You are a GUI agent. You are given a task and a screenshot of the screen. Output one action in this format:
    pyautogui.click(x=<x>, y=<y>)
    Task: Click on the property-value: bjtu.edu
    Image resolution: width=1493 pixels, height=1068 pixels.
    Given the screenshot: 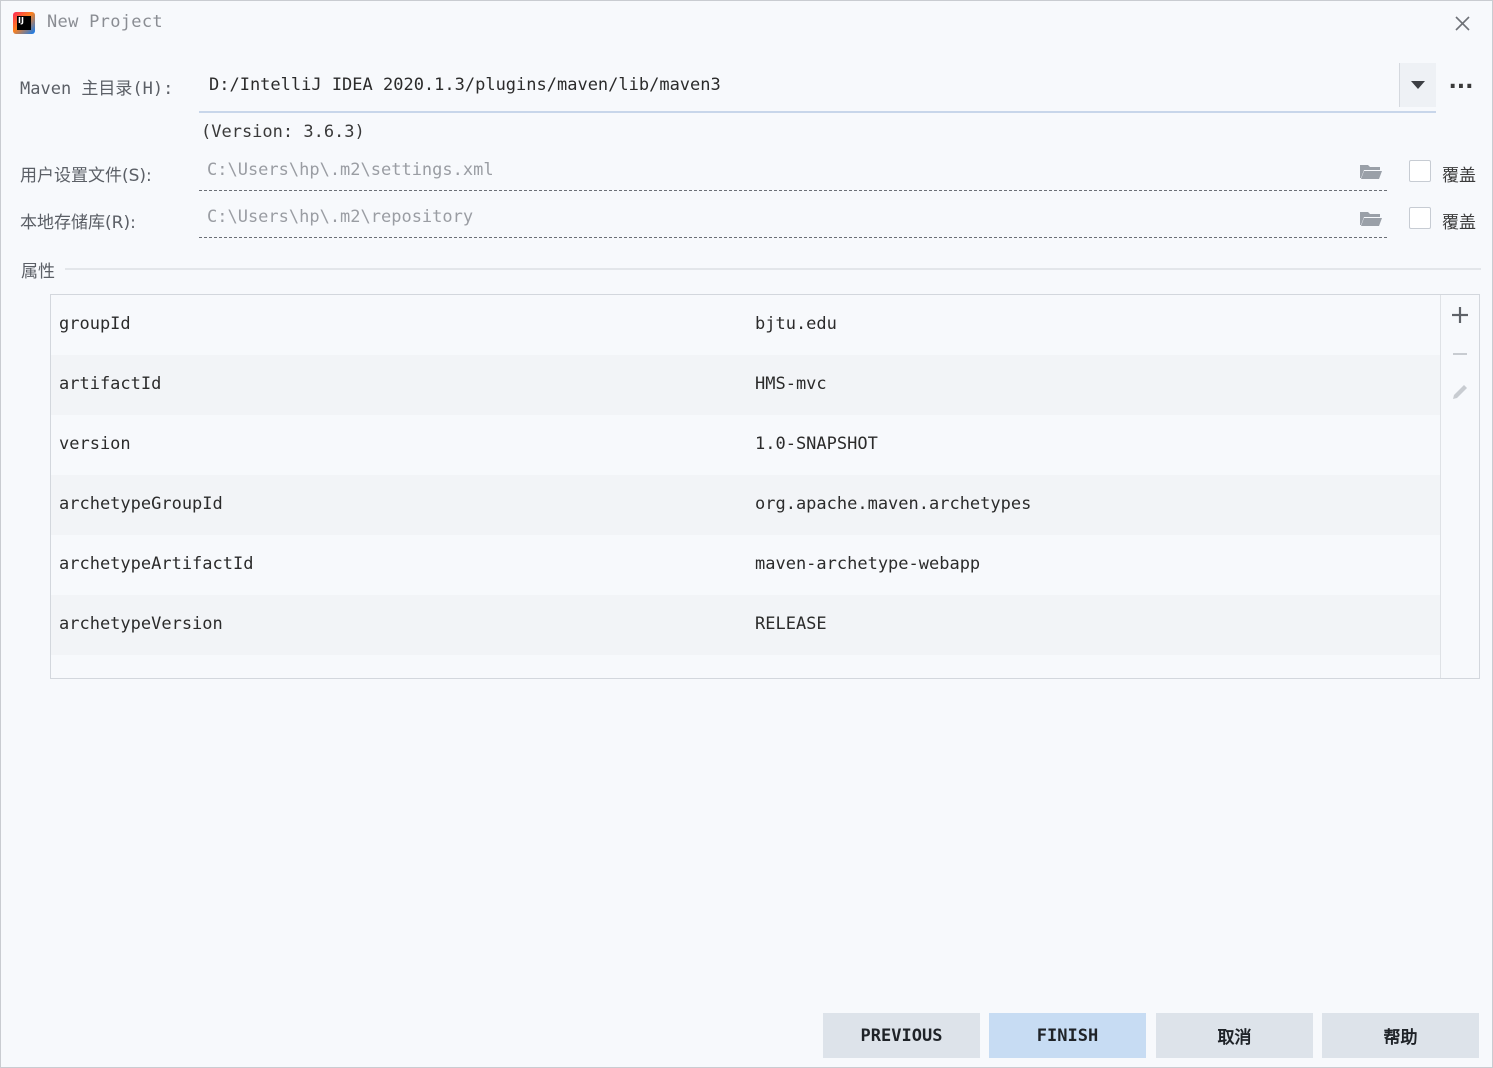 What is the action you would take?
    pyautogui.click(x=796, y=324)
    